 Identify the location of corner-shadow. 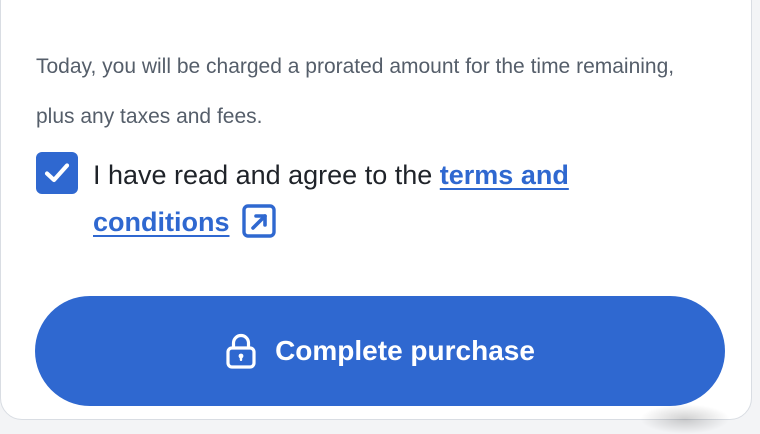
(685, 419).